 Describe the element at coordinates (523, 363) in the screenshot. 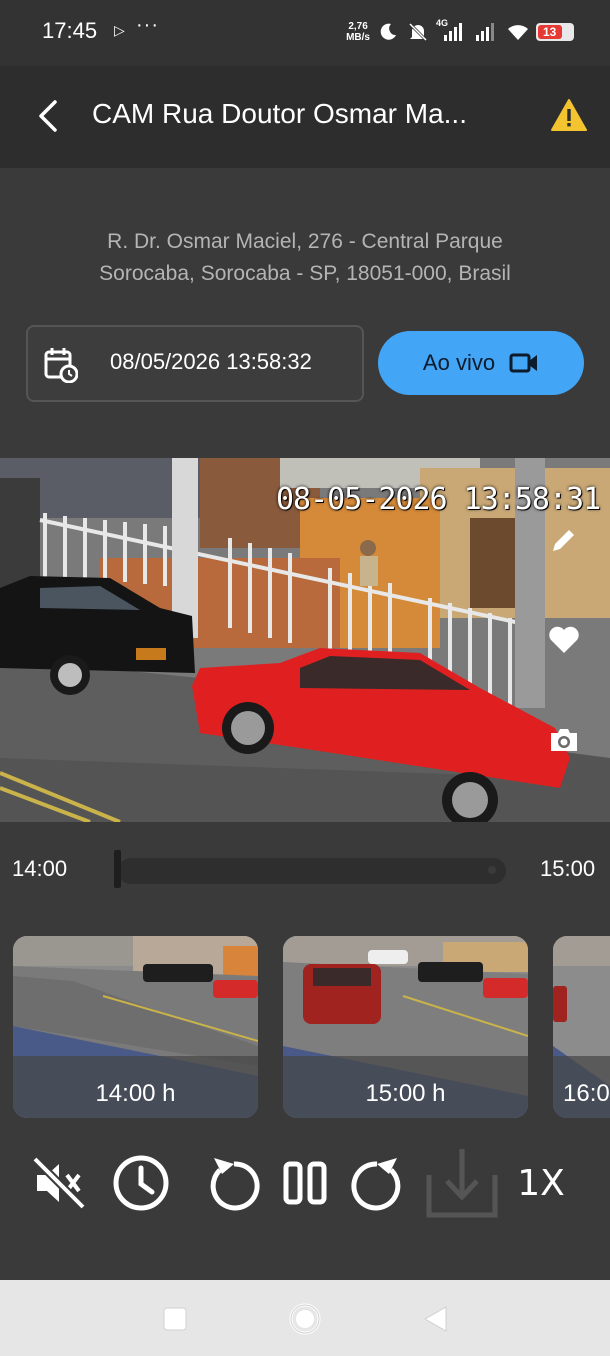

I see `video-camera-icon` at that location.